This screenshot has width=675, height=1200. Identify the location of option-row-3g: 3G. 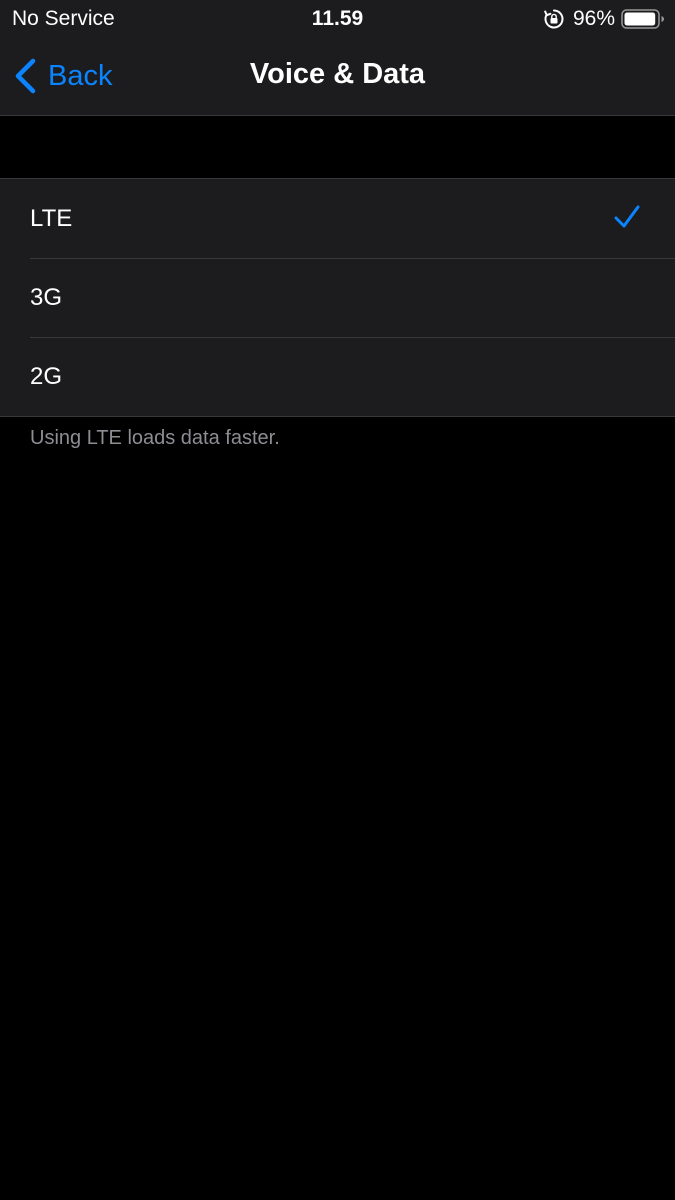
(337, 297).